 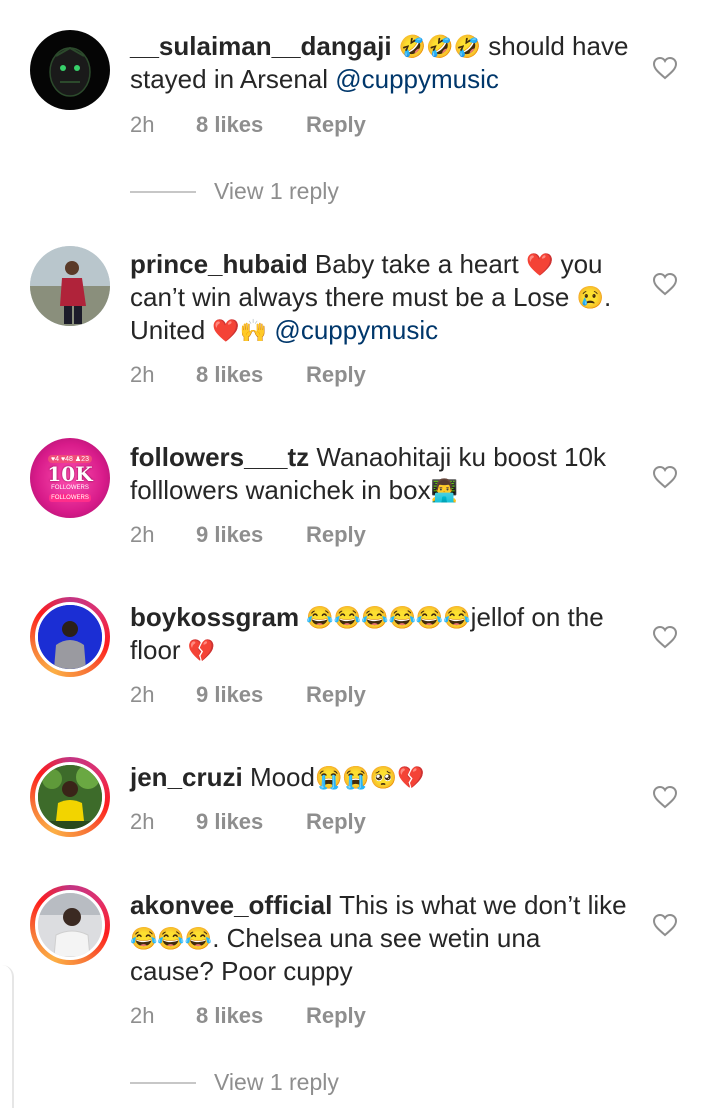 I want to click on avatar-10k-label: 10K, so click(x=70, y=473).